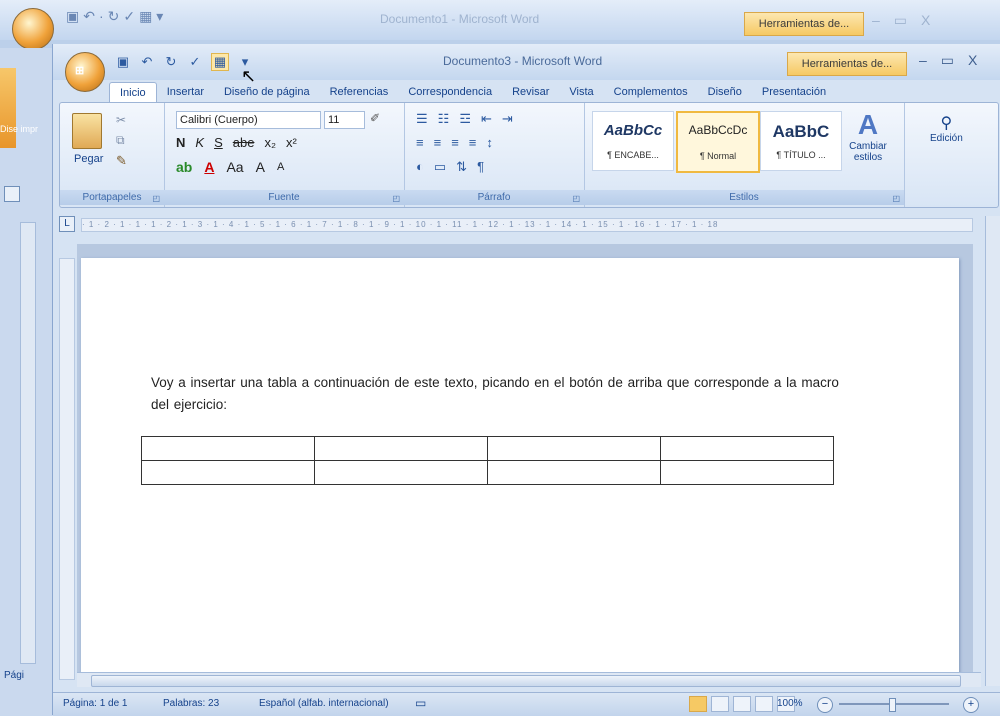  Describe the element at coordinates (725, 92) in the screenshot. I see `tab-diseno: Diseño` at that location.